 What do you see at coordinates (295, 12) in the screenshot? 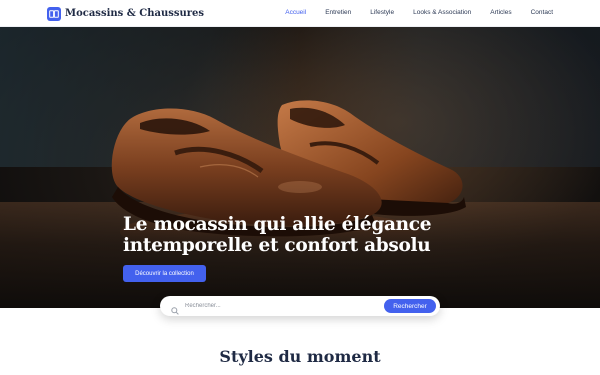
I see `nav-item-accueil: Accueil` at bounding box center [295, 12].